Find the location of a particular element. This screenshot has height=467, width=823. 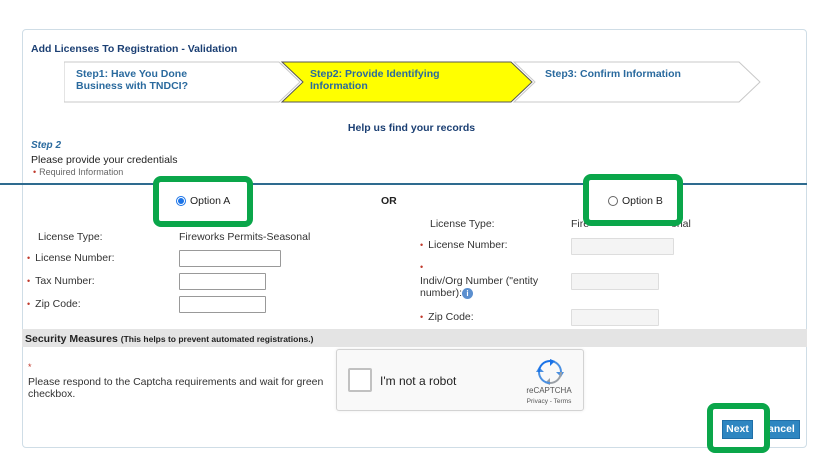

step2-label: Step2: Provide Identifying Information is located at coordinates (375, 80).